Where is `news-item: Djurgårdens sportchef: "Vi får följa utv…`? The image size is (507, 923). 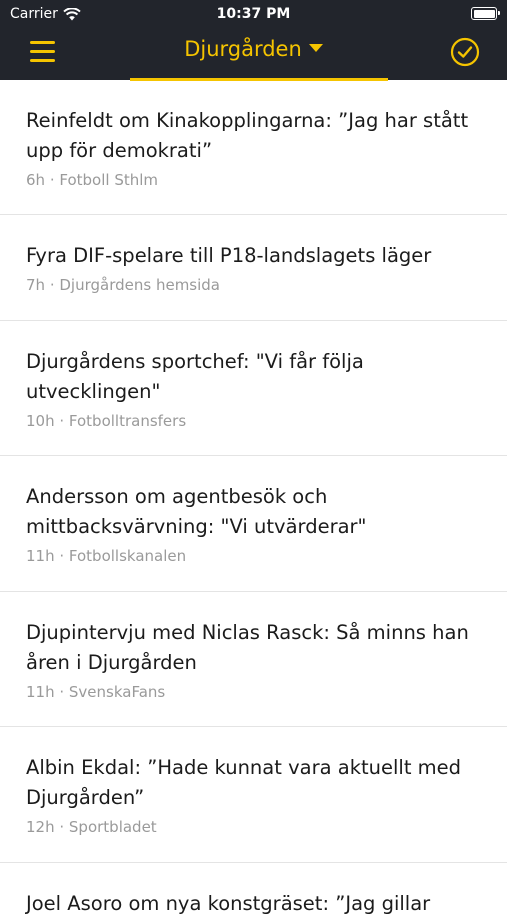
news-item: Djurgårdens sportchef: "Vi får följa utv… is located at coordinates (253, 388).